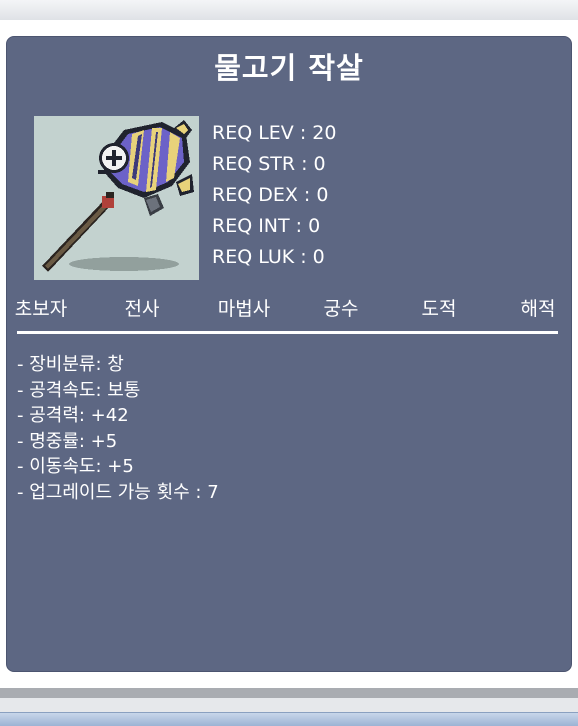 The width and height of the screenshot is (578, 726). What do you see at coordinates (41, 309) in the screenshot?
I see `job-beginner: 초보자` at bounding box center [41, 309].